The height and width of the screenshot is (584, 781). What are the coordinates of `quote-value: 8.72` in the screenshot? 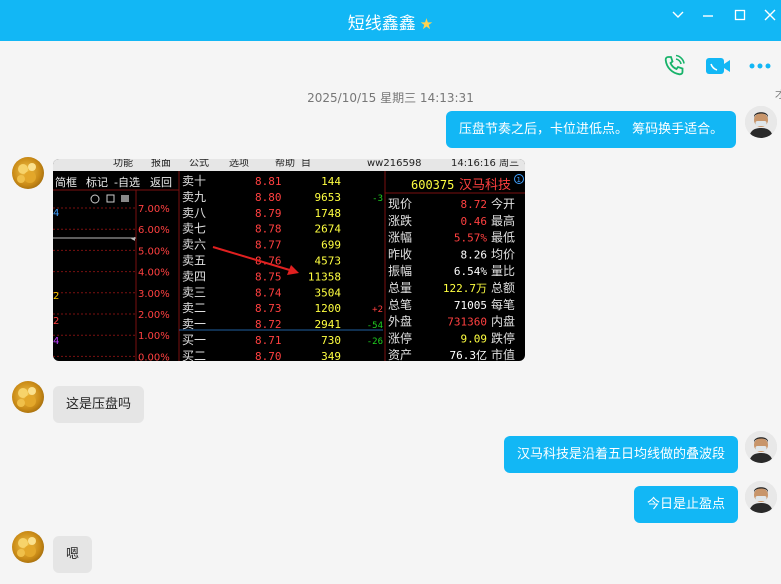 It's located at (474, 204).